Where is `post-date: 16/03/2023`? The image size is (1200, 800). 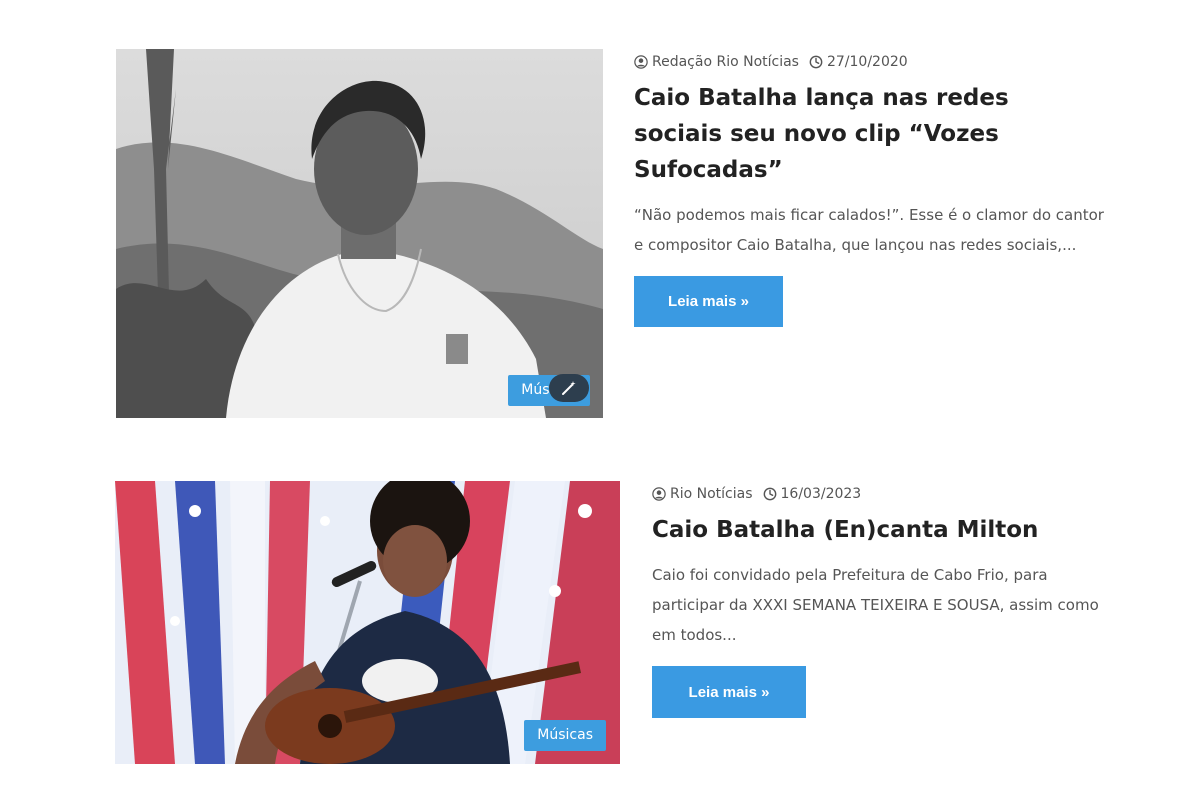 post-date: 16/03/2023 is located at coordinates (812, 494).